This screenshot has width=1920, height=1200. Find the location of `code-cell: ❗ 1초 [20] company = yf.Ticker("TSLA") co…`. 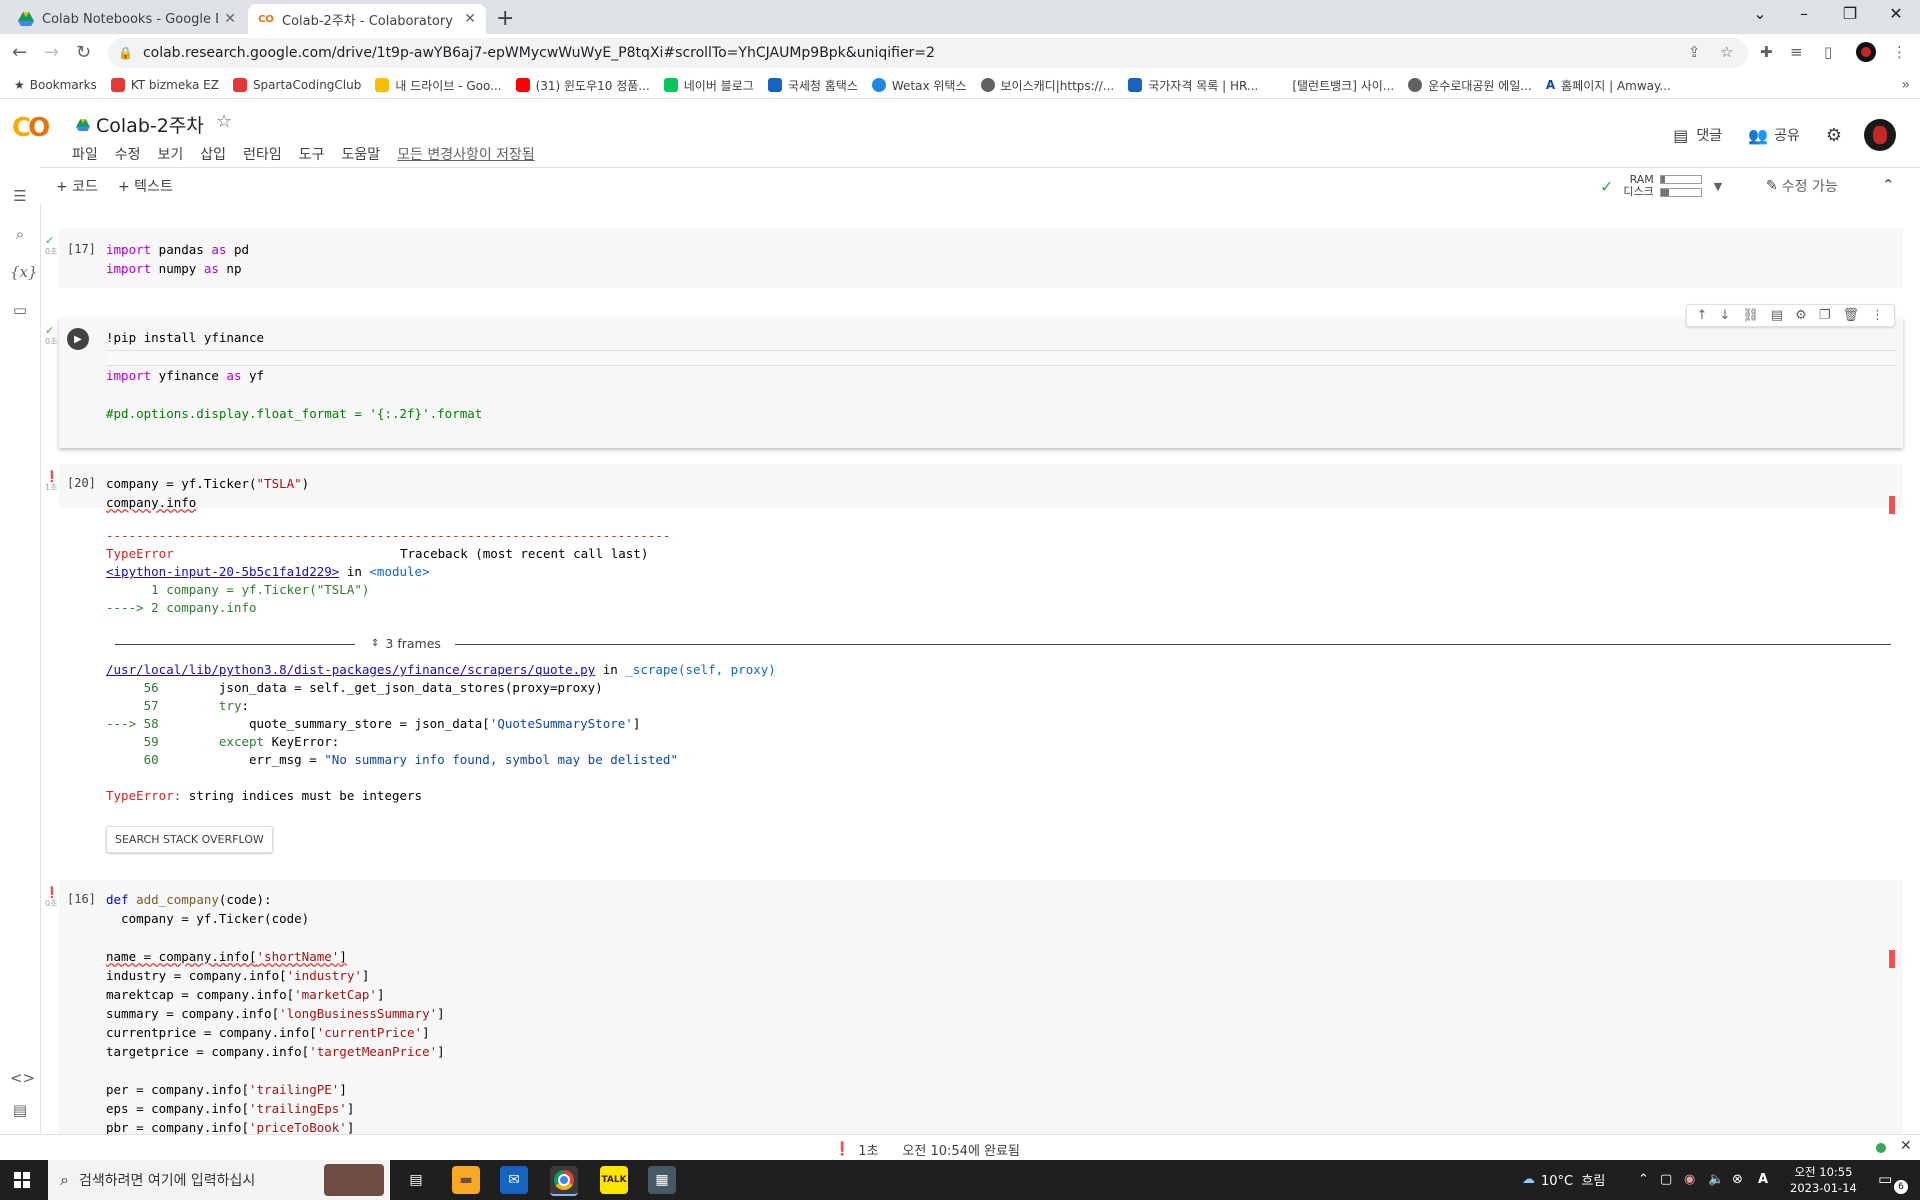

code-cell: ❗ 1초 [20] company = yf.Ticker("TSLA") co… is located at coordinates (974, 489).